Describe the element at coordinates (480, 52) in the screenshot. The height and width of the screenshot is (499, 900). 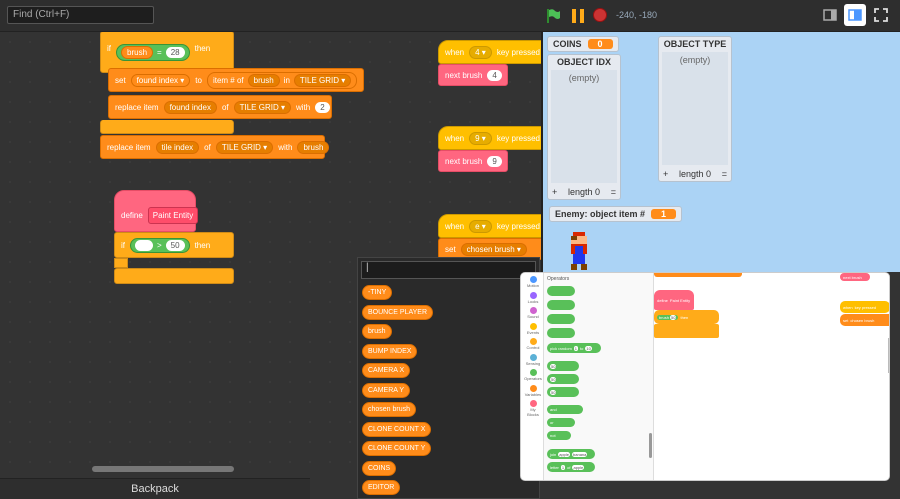
I see `key-4-dropdown: 4 ▾` at that location.